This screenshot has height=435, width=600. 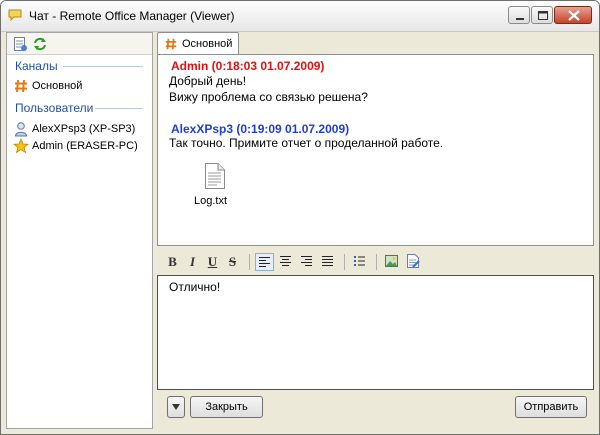 I want to click on format-toolbar: B I U S, so click(x=375, y=262).